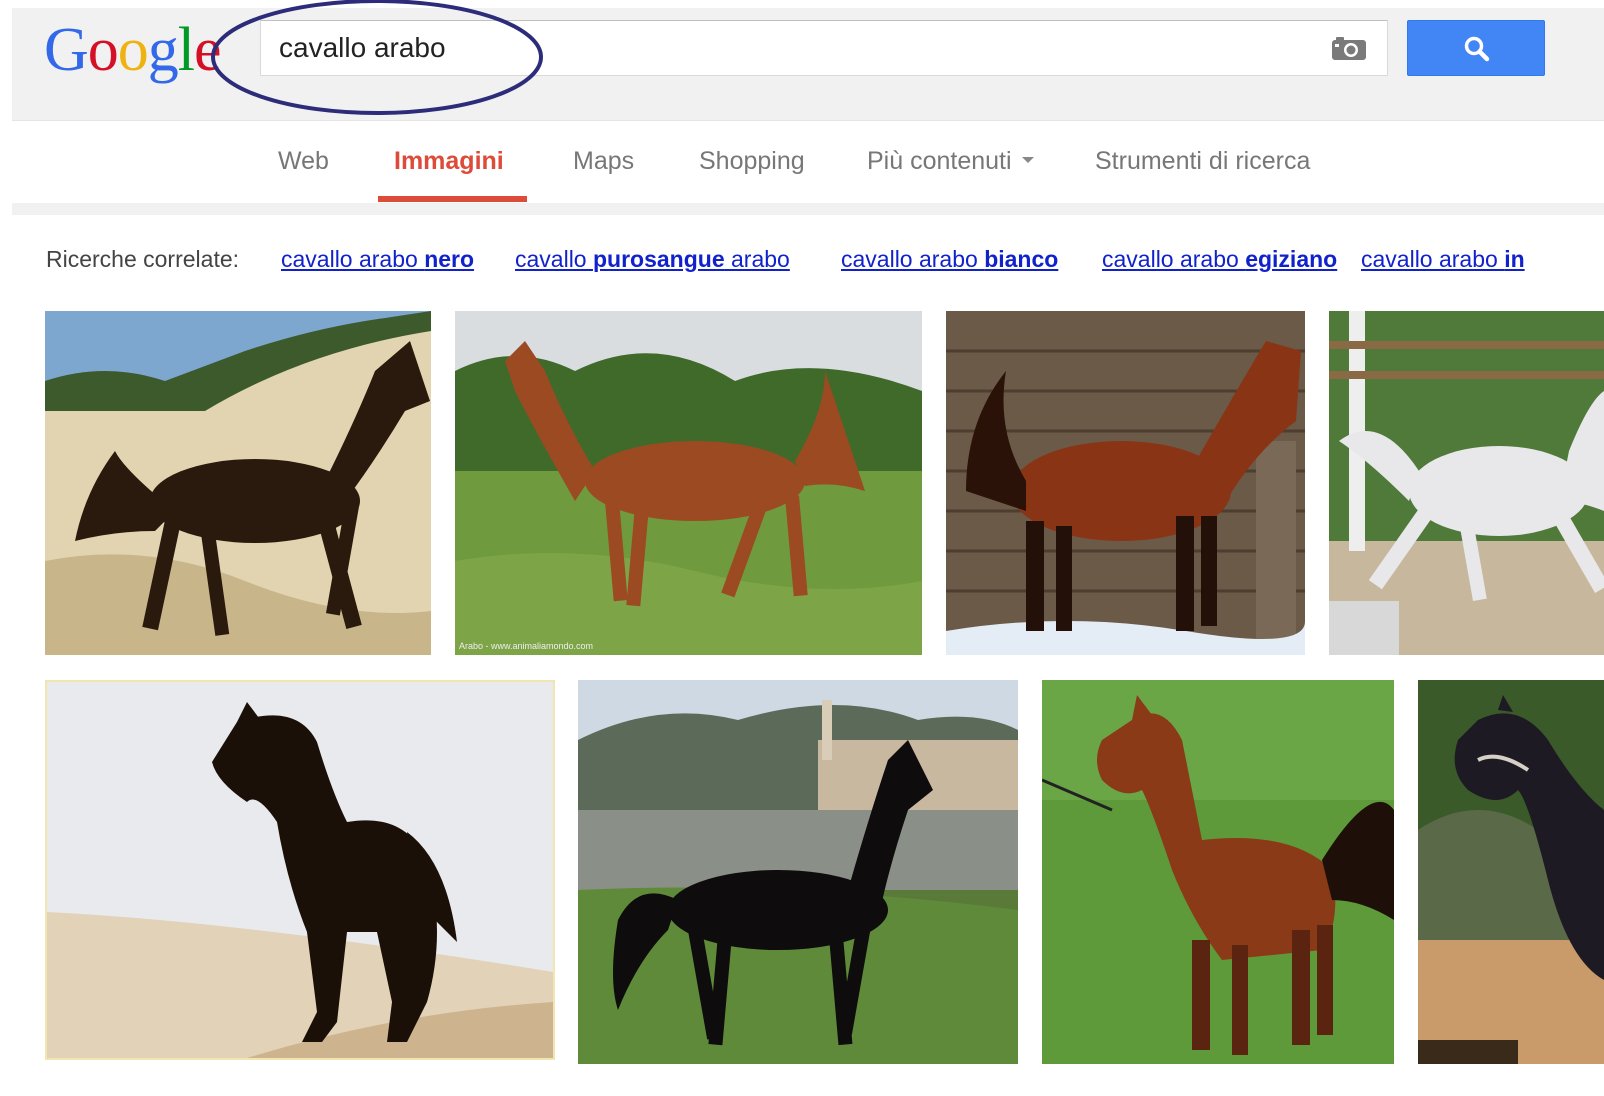 The image size is (1604, 1096). Describe the element at coordinates (1027, 160) in the screenshot. I see `chevron-down-icon` at that location.